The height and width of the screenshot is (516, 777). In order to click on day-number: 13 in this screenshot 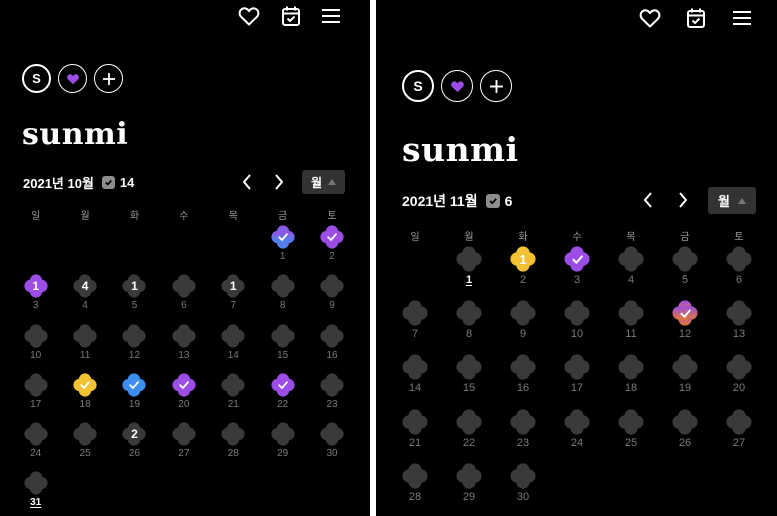, I will do `click(184, 355)`.